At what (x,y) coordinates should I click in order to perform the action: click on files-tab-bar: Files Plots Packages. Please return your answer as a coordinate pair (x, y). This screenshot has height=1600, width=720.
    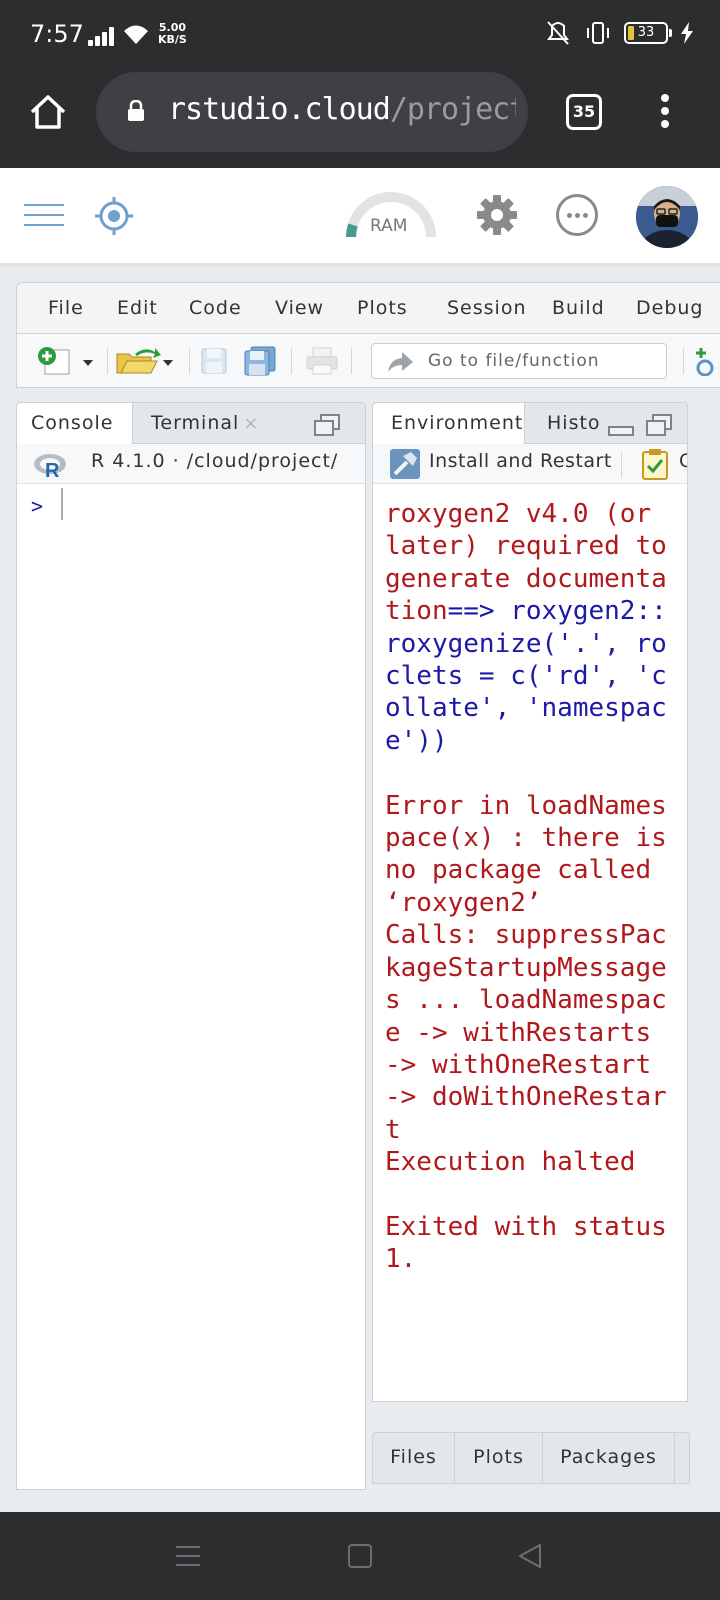
    Looking at the image, I should click on (531, 1458).